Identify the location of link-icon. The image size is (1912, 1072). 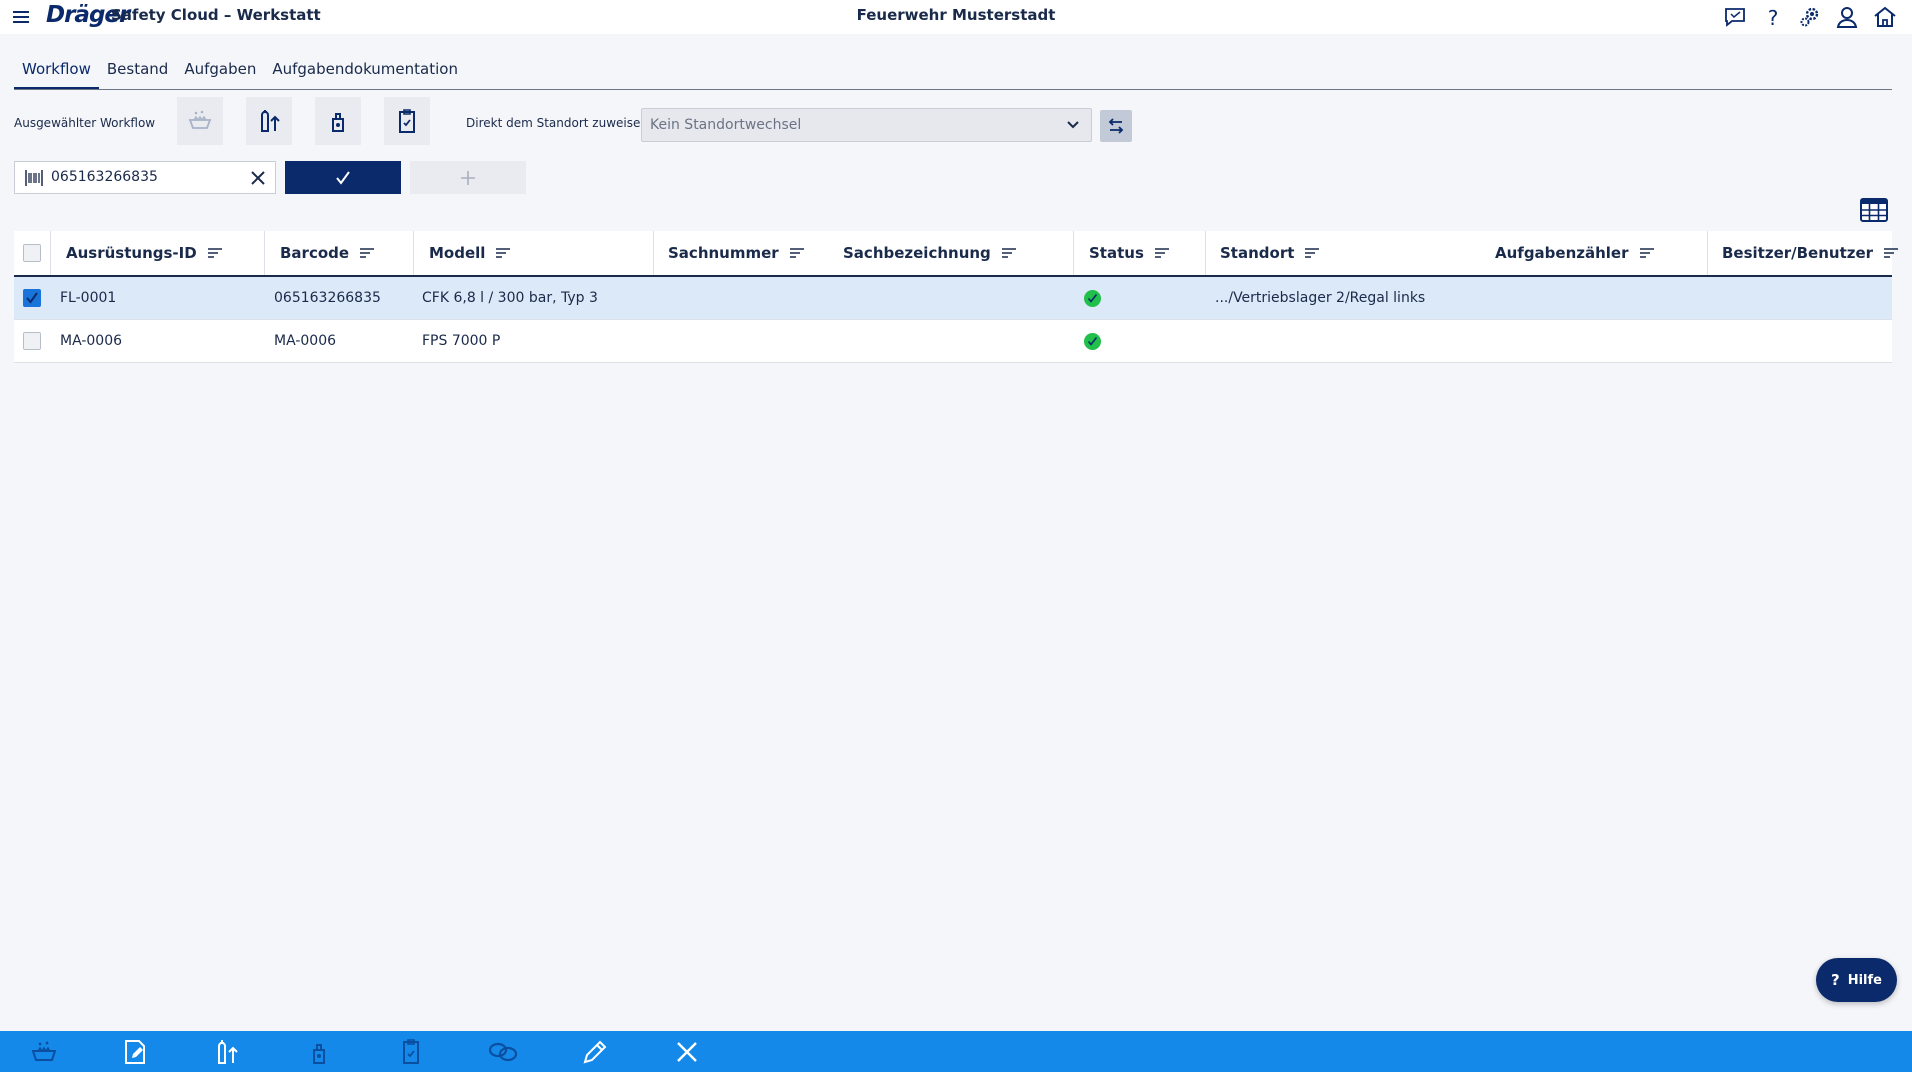
(503, 1052).